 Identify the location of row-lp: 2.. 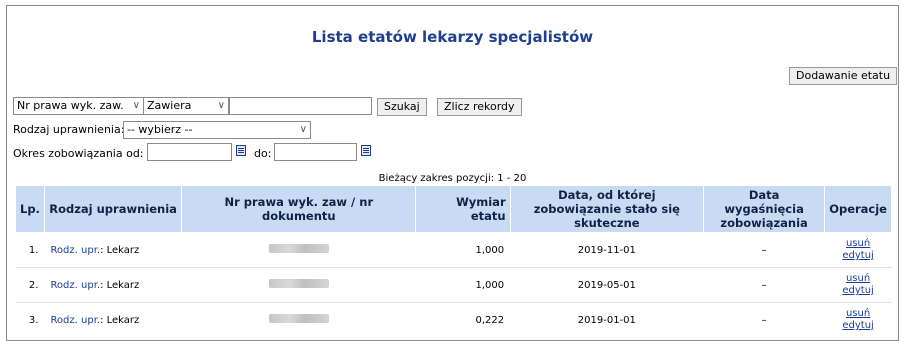
(30, 285).